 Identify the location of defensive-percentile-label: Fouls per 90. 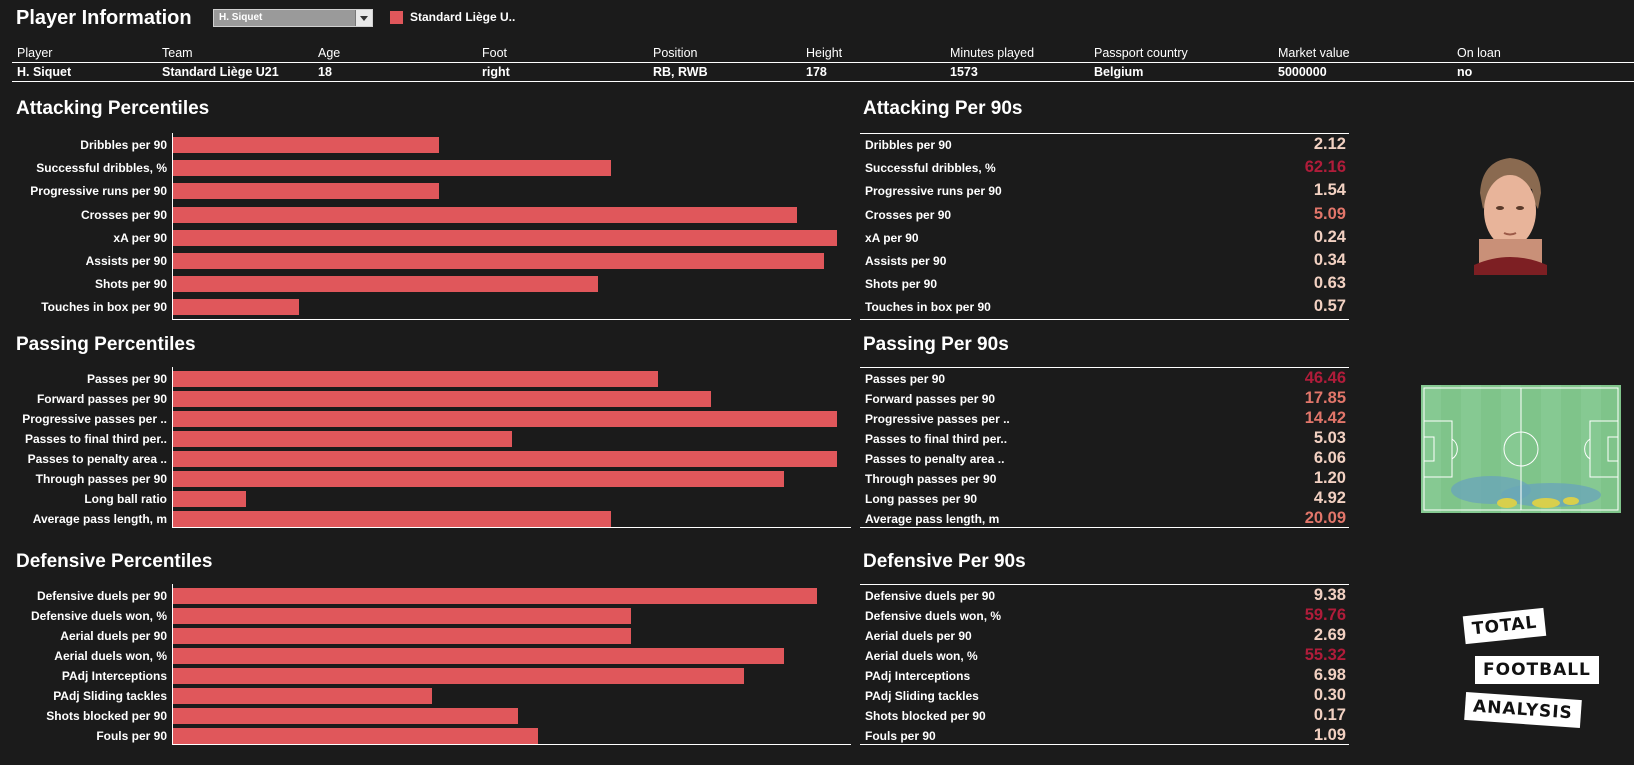
(131, 736).